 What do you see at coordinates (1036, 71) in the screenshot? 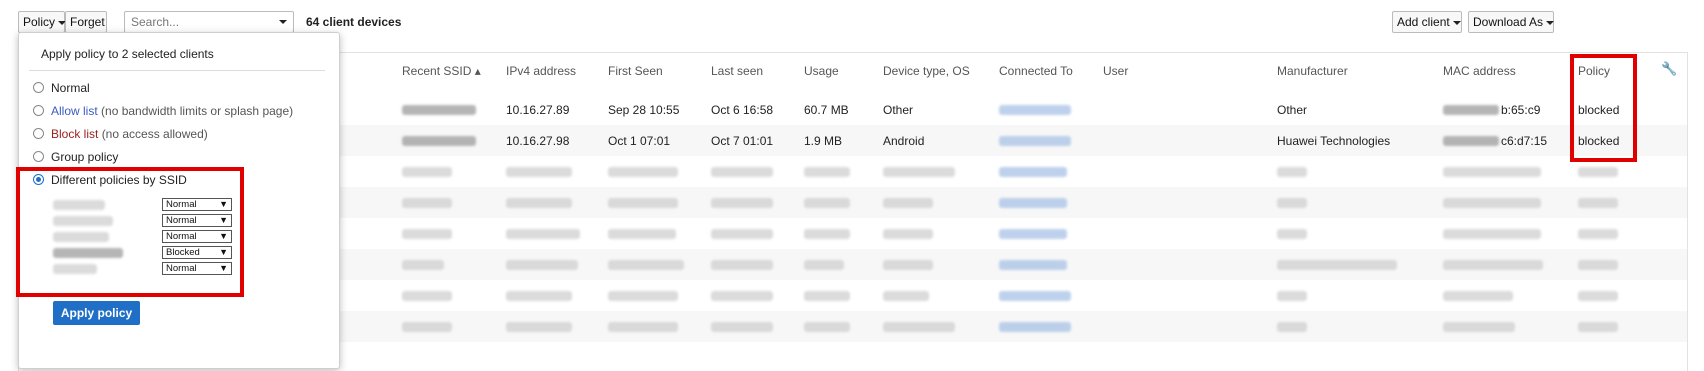
I see `col-connected-to: Connected To` at bounding box center [1036, 71].